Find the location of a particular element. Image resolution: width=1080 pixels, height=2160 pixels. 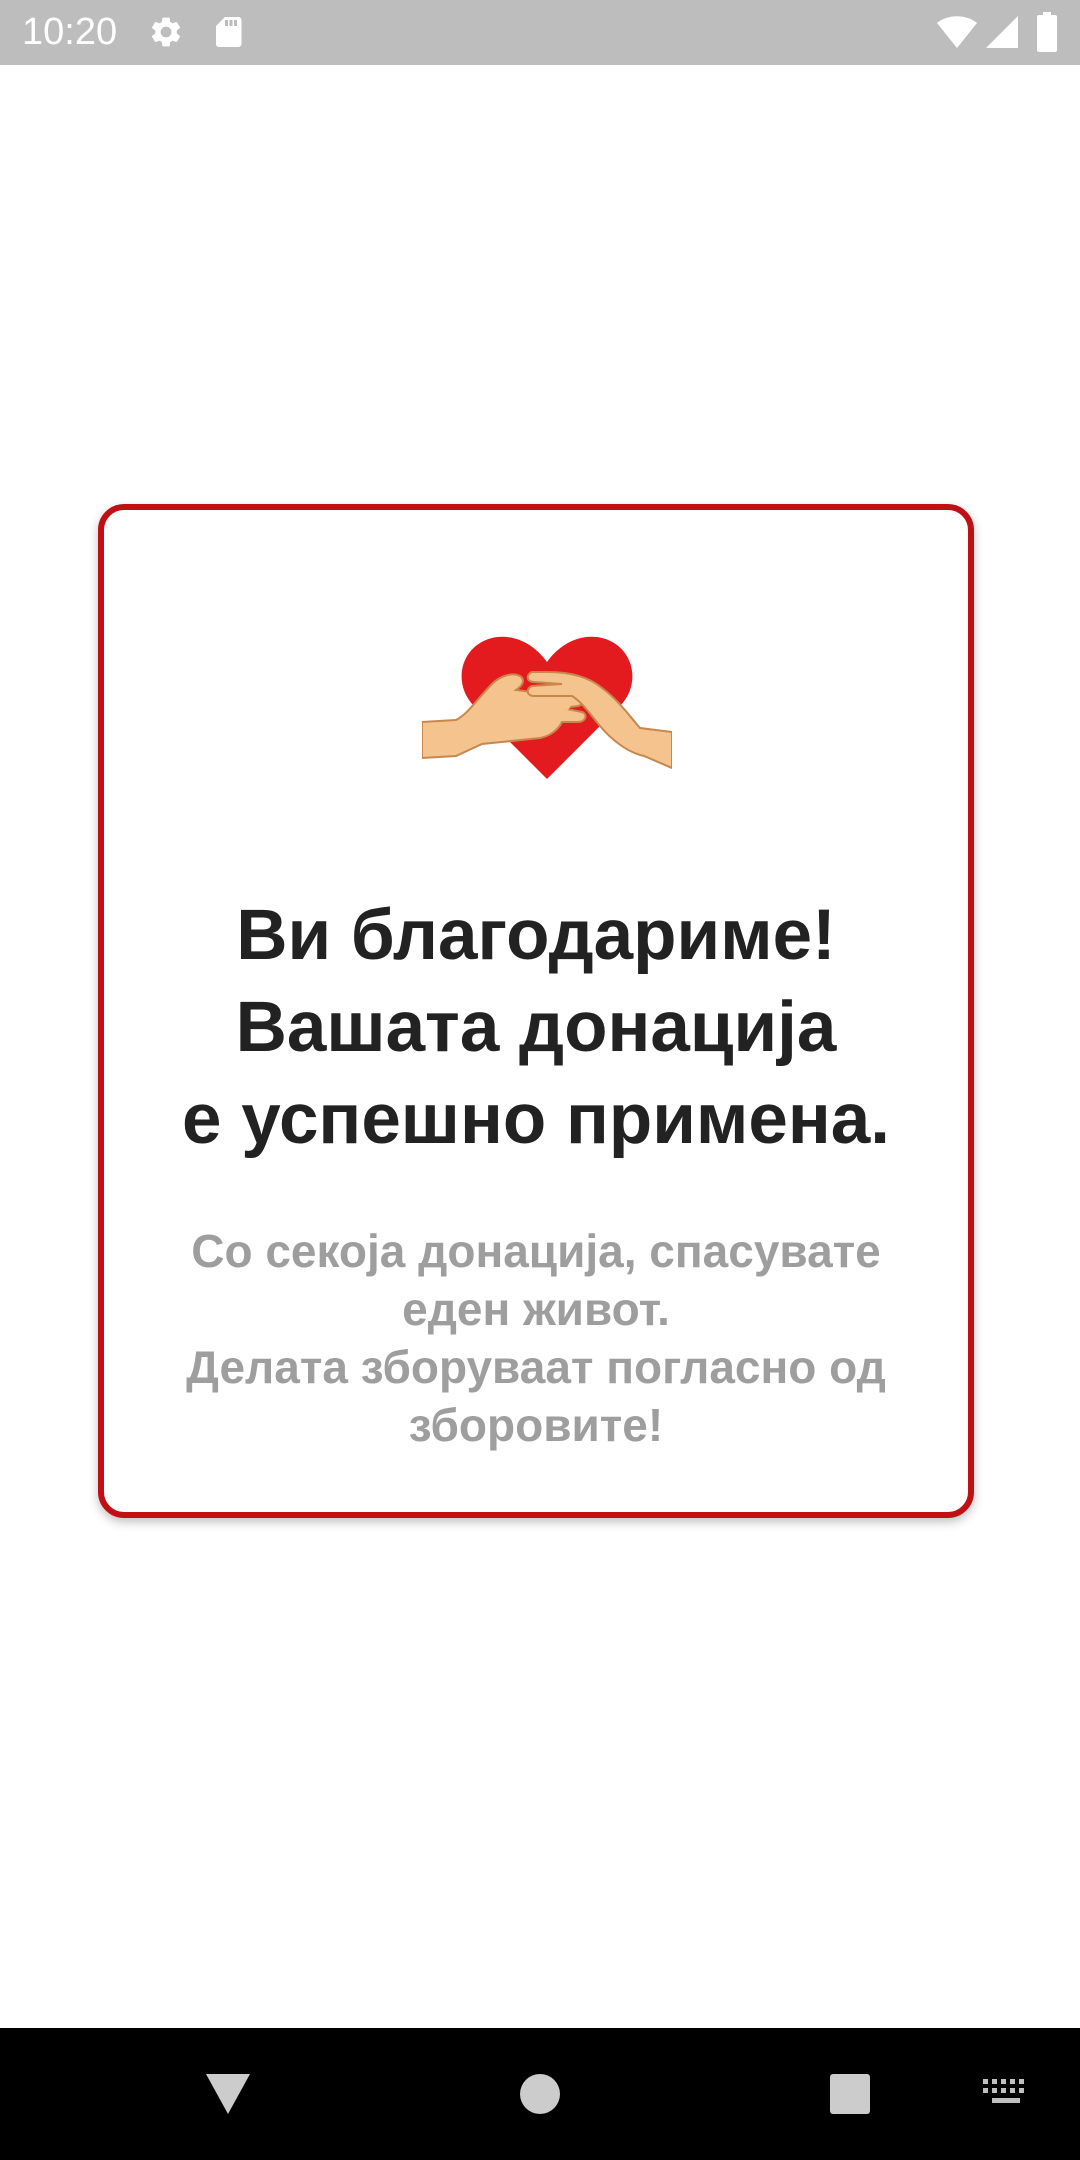

recents-icon is located at coordinates (850, 2094).